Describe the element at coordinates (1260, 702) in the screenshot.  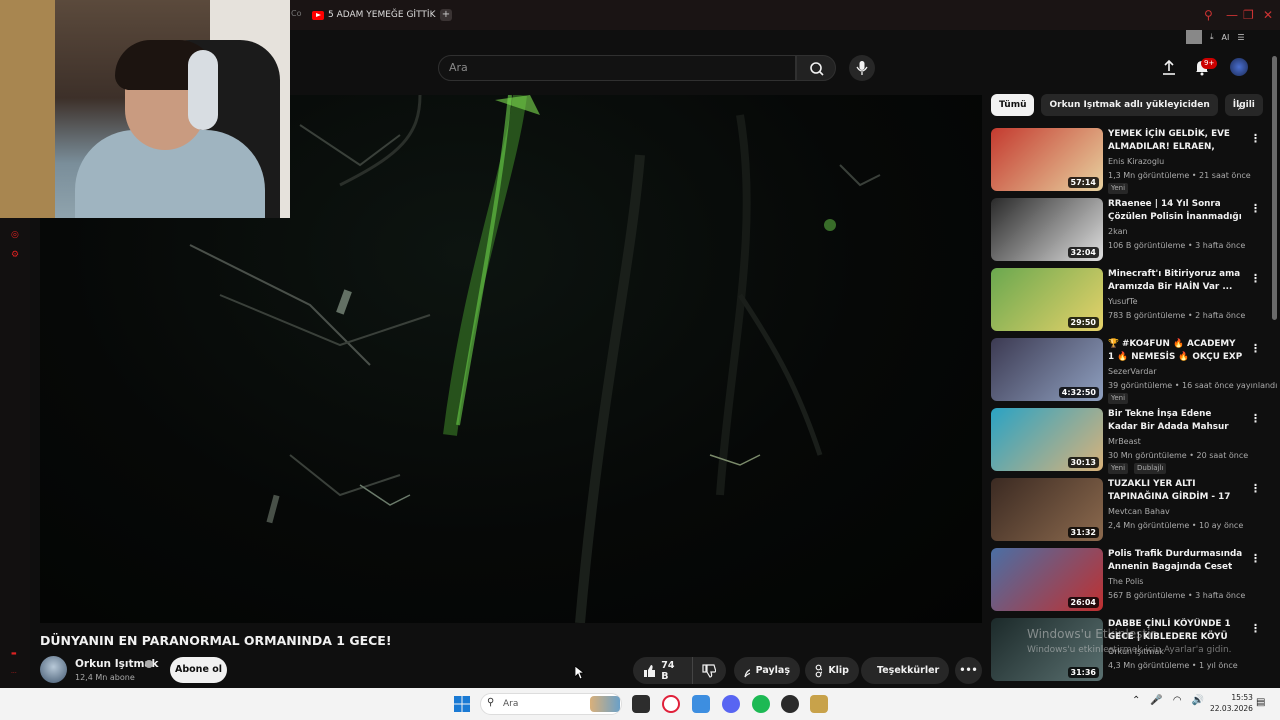
I see `notification-center-icon: ▤` at that location.